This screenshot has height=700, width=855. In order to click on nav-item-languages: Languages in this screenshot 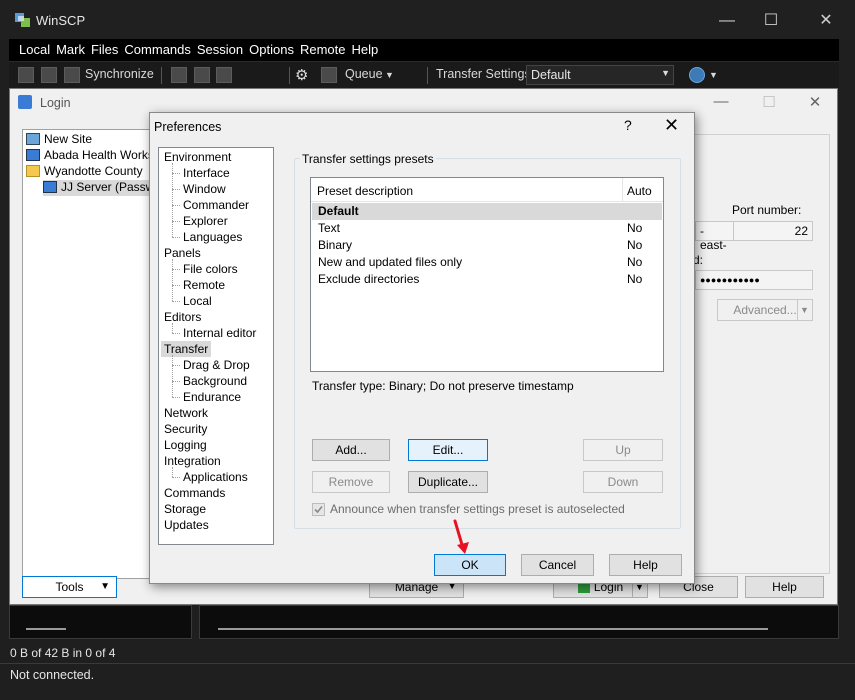, I will do `click(212, 237)`.